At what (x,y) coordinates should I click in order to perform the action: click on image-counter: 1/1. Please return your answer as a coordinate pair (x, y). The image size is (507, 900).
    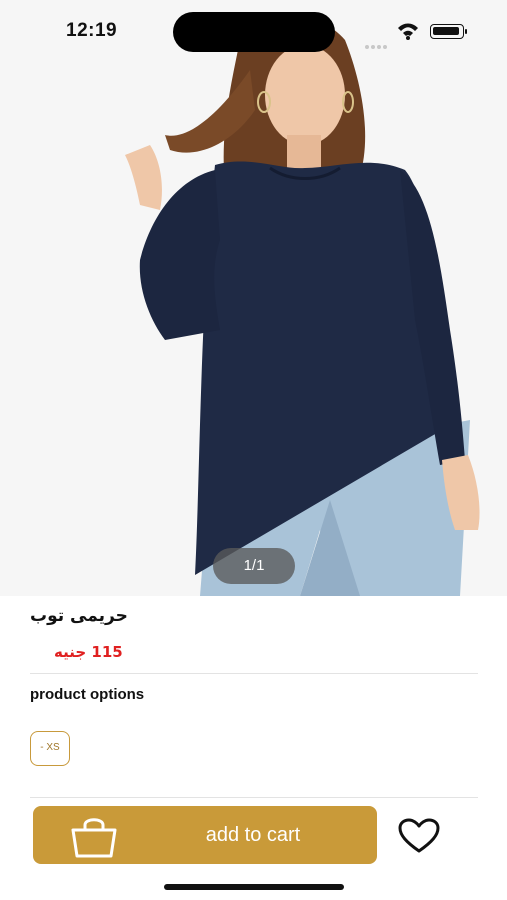
    Looking at the image, I should click on (254, 566).